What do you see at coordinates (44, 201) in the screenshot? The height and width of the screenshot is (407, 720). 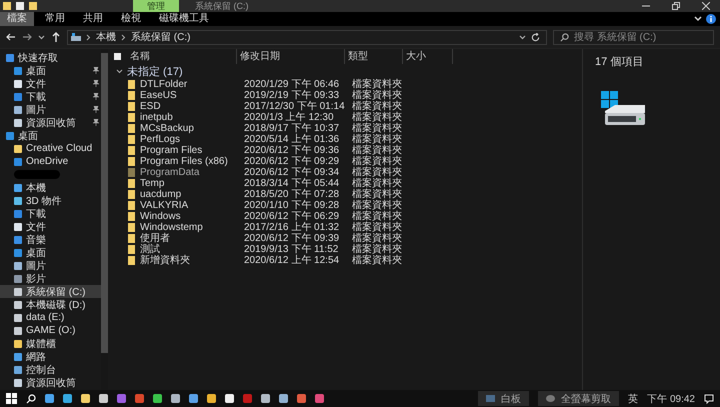 I see `sidebar-item: 3D 物件` at bounding box center [44, 201].